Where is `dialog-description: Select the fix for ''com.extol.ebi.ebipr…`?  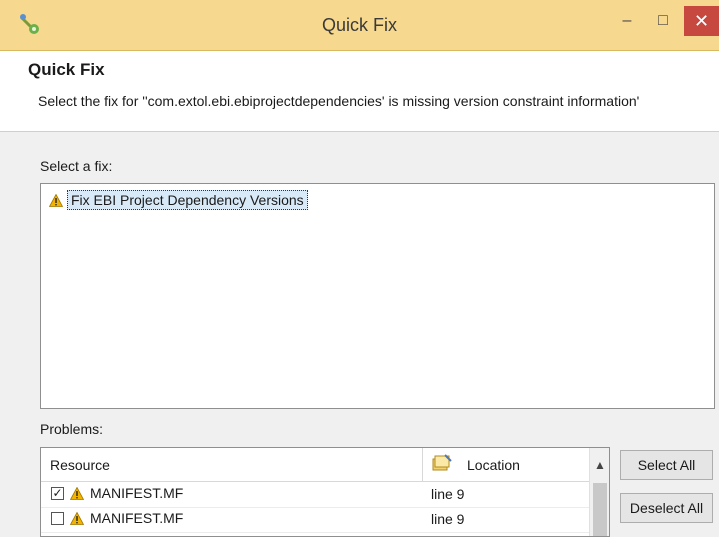
dialog-description: Select the fix for ''com.extol.ebi.ebipr… is located at coordinates (339, 101).